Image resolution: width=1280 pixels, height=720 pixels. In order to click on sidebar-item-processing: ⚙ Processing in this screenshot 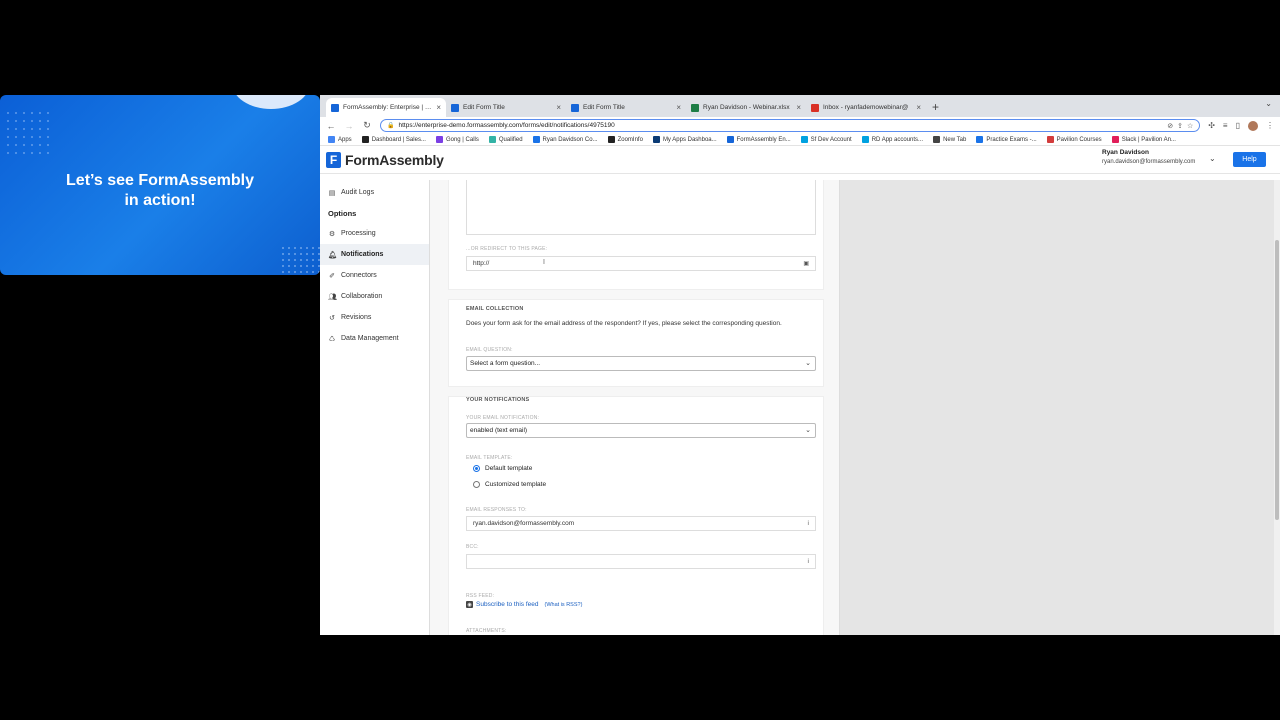, I will do `click(374, 233)`.